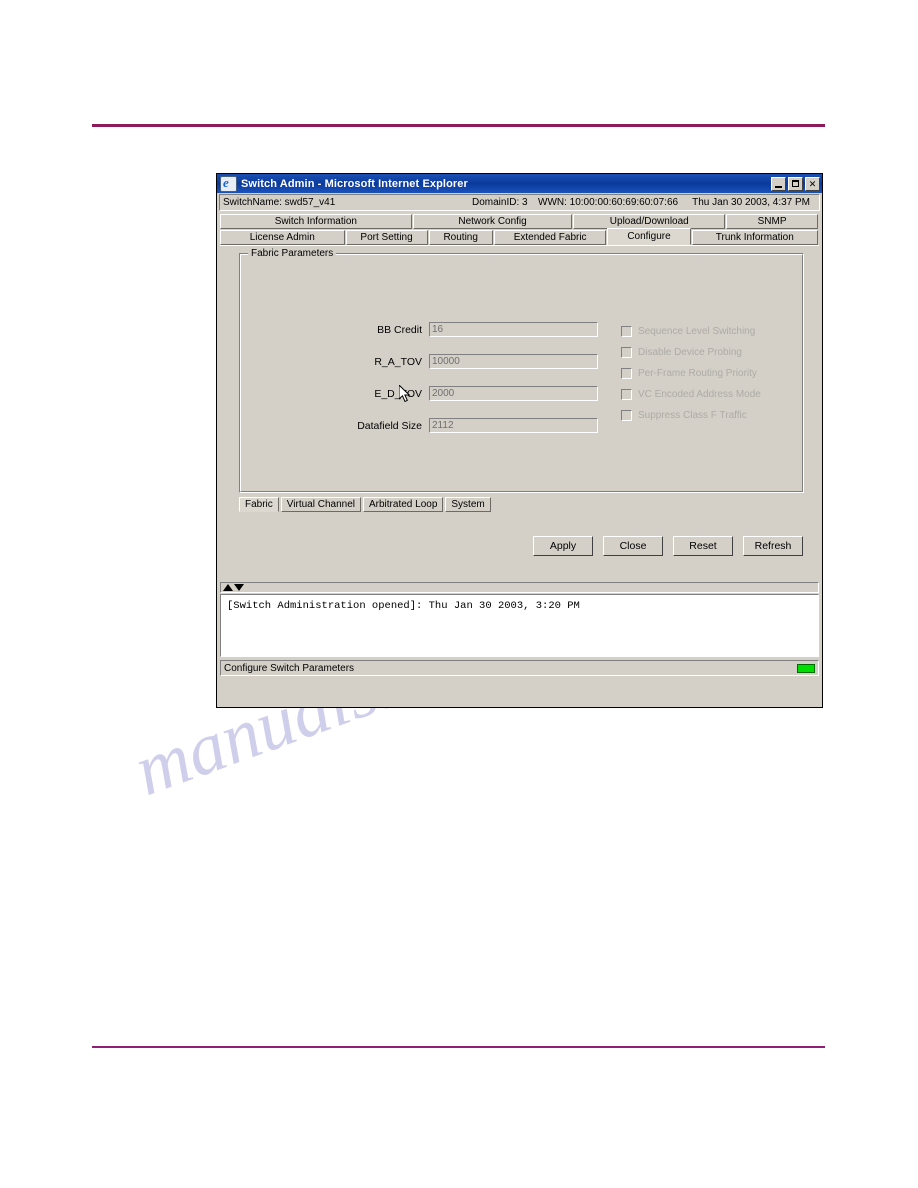 The width and height of the screenshot is (918, 1188). What do you see at coordinates (519, 668) in the screenshot?
I see `status-bar: Configure Switch Parameters` at bounding box center [519, 668].